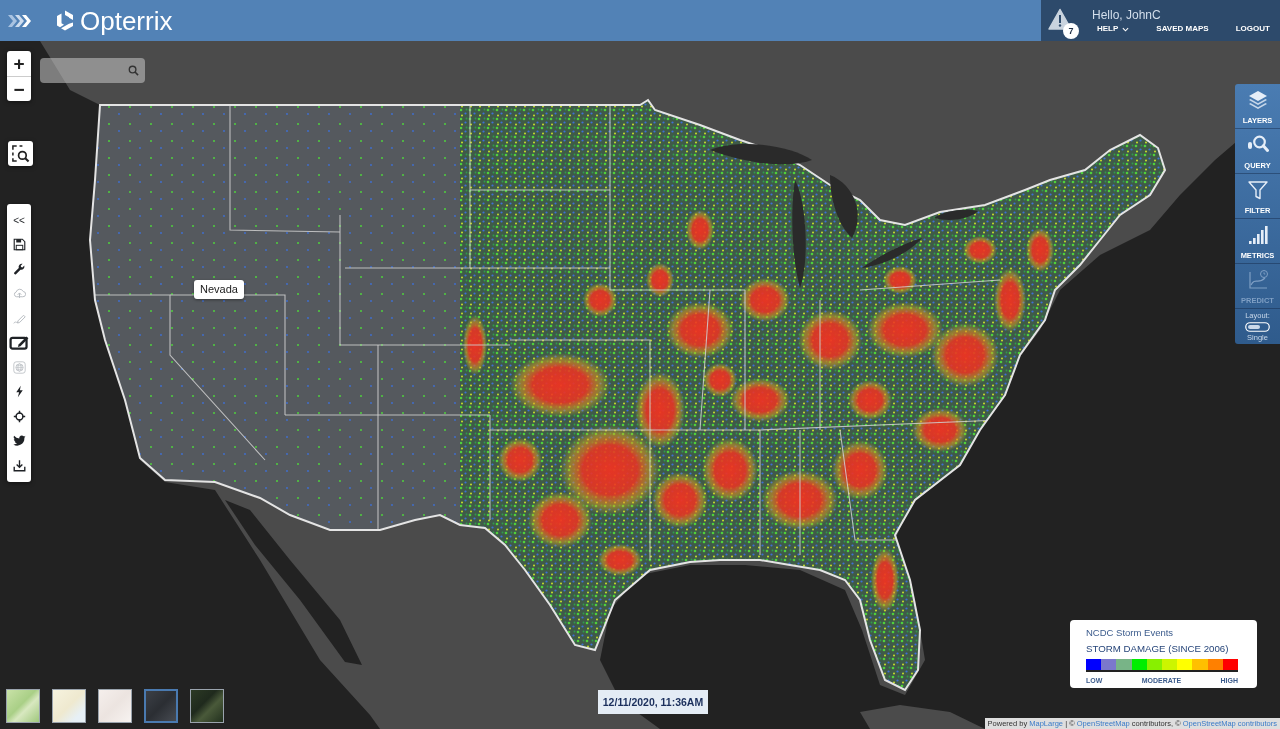 This screenshot has height=729, width=1280. I want to click on bar-chart-icon, so click(1257, 235).